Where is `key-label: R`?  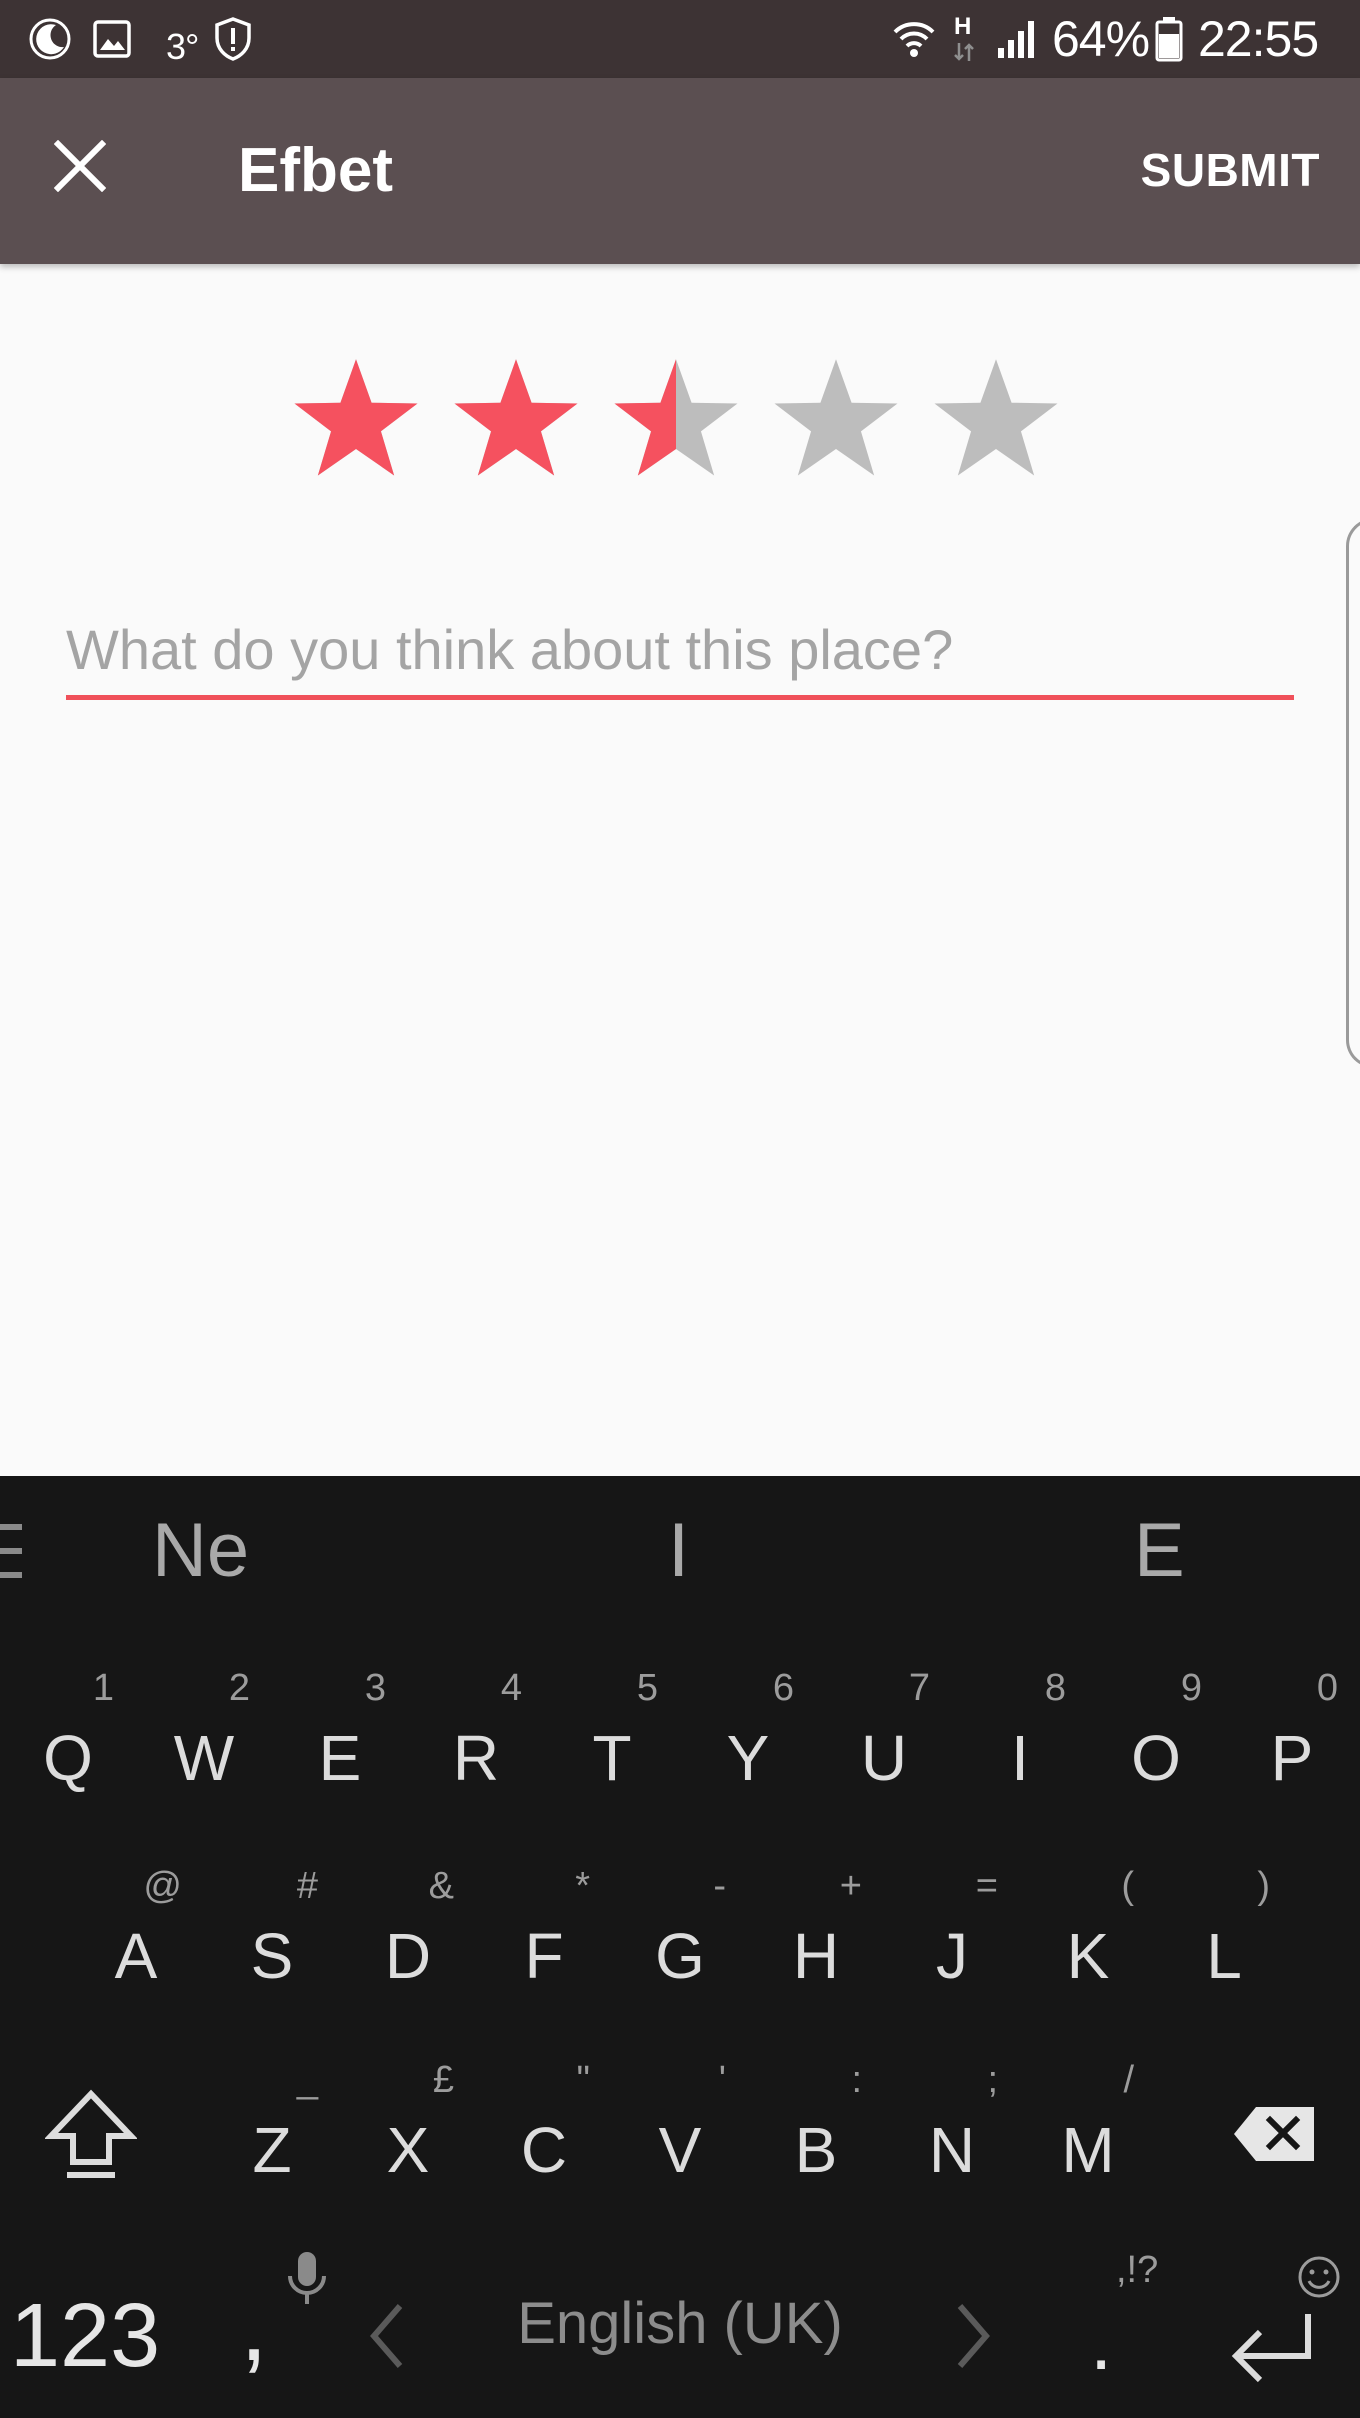 key-label: R is located at coordinates (476, 1758).